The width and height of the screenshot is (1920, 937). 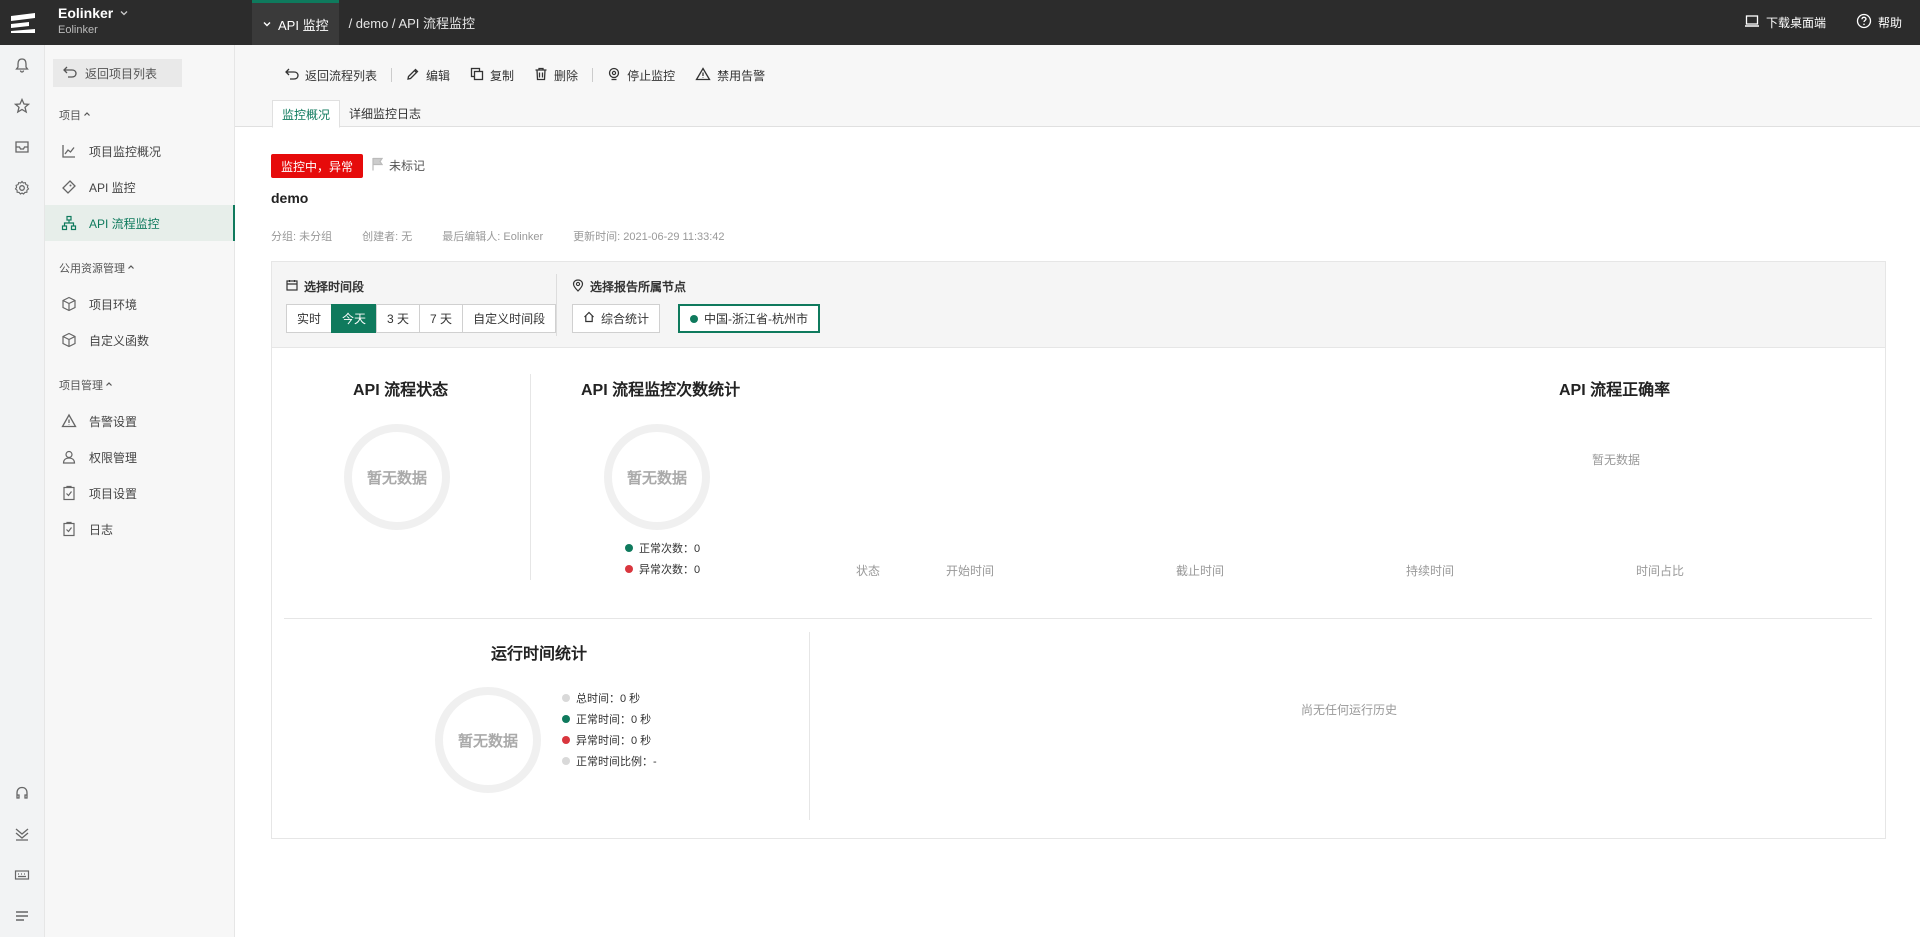 I want to click on time-option-today: 今天, so click(x=354, y=318).